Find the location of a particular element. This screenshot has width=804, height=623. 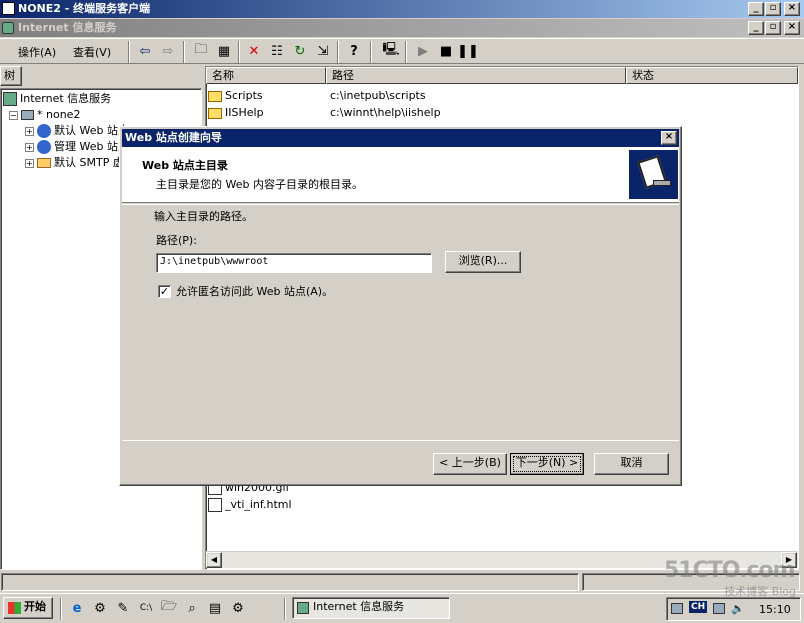

volume-icon: 🔈 is located at coordinates (738, 608).